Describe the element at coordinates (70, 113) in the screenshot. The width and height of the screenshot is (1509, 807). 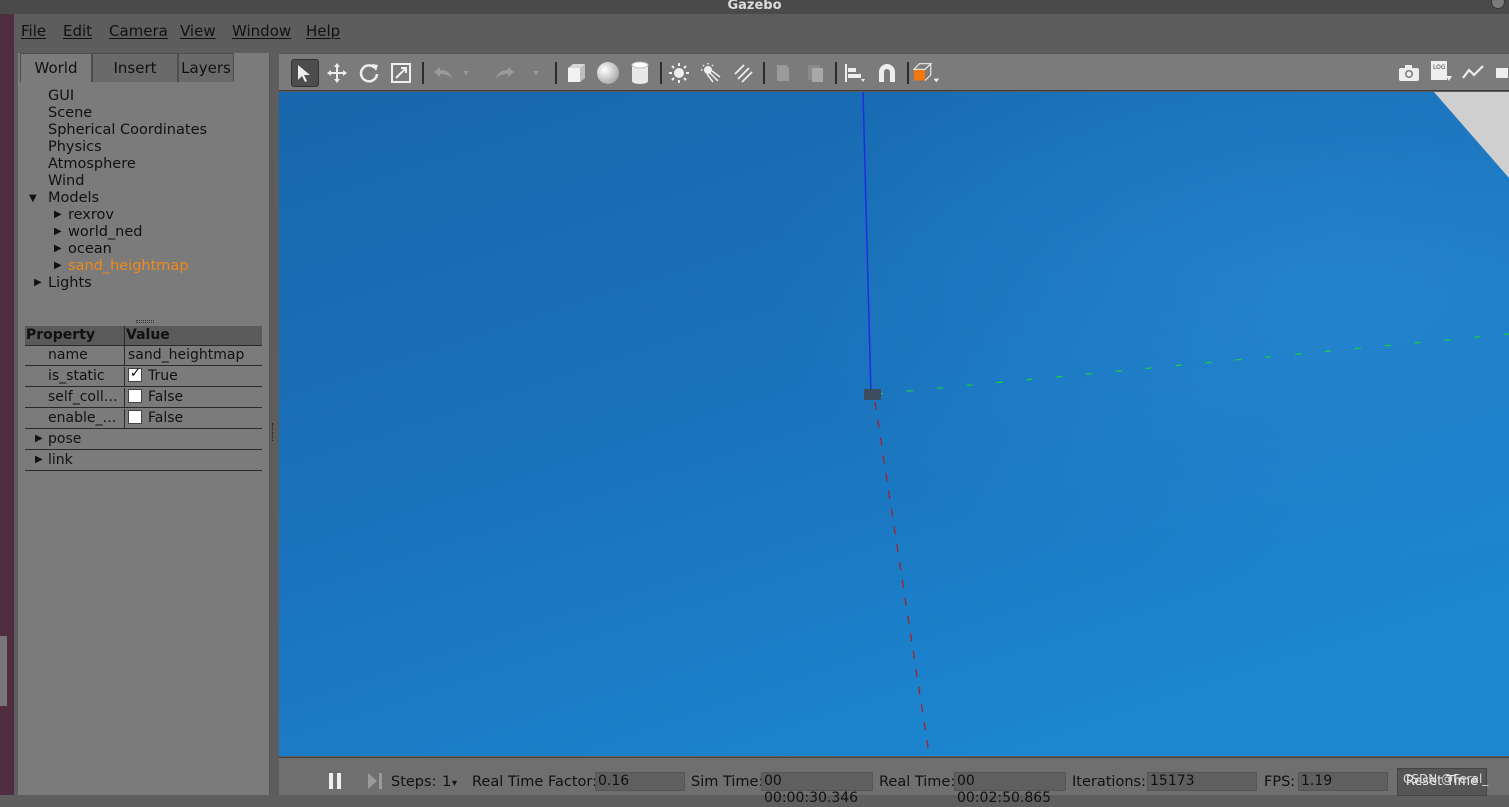
I see `tree-item-scene: Scene` at that location.